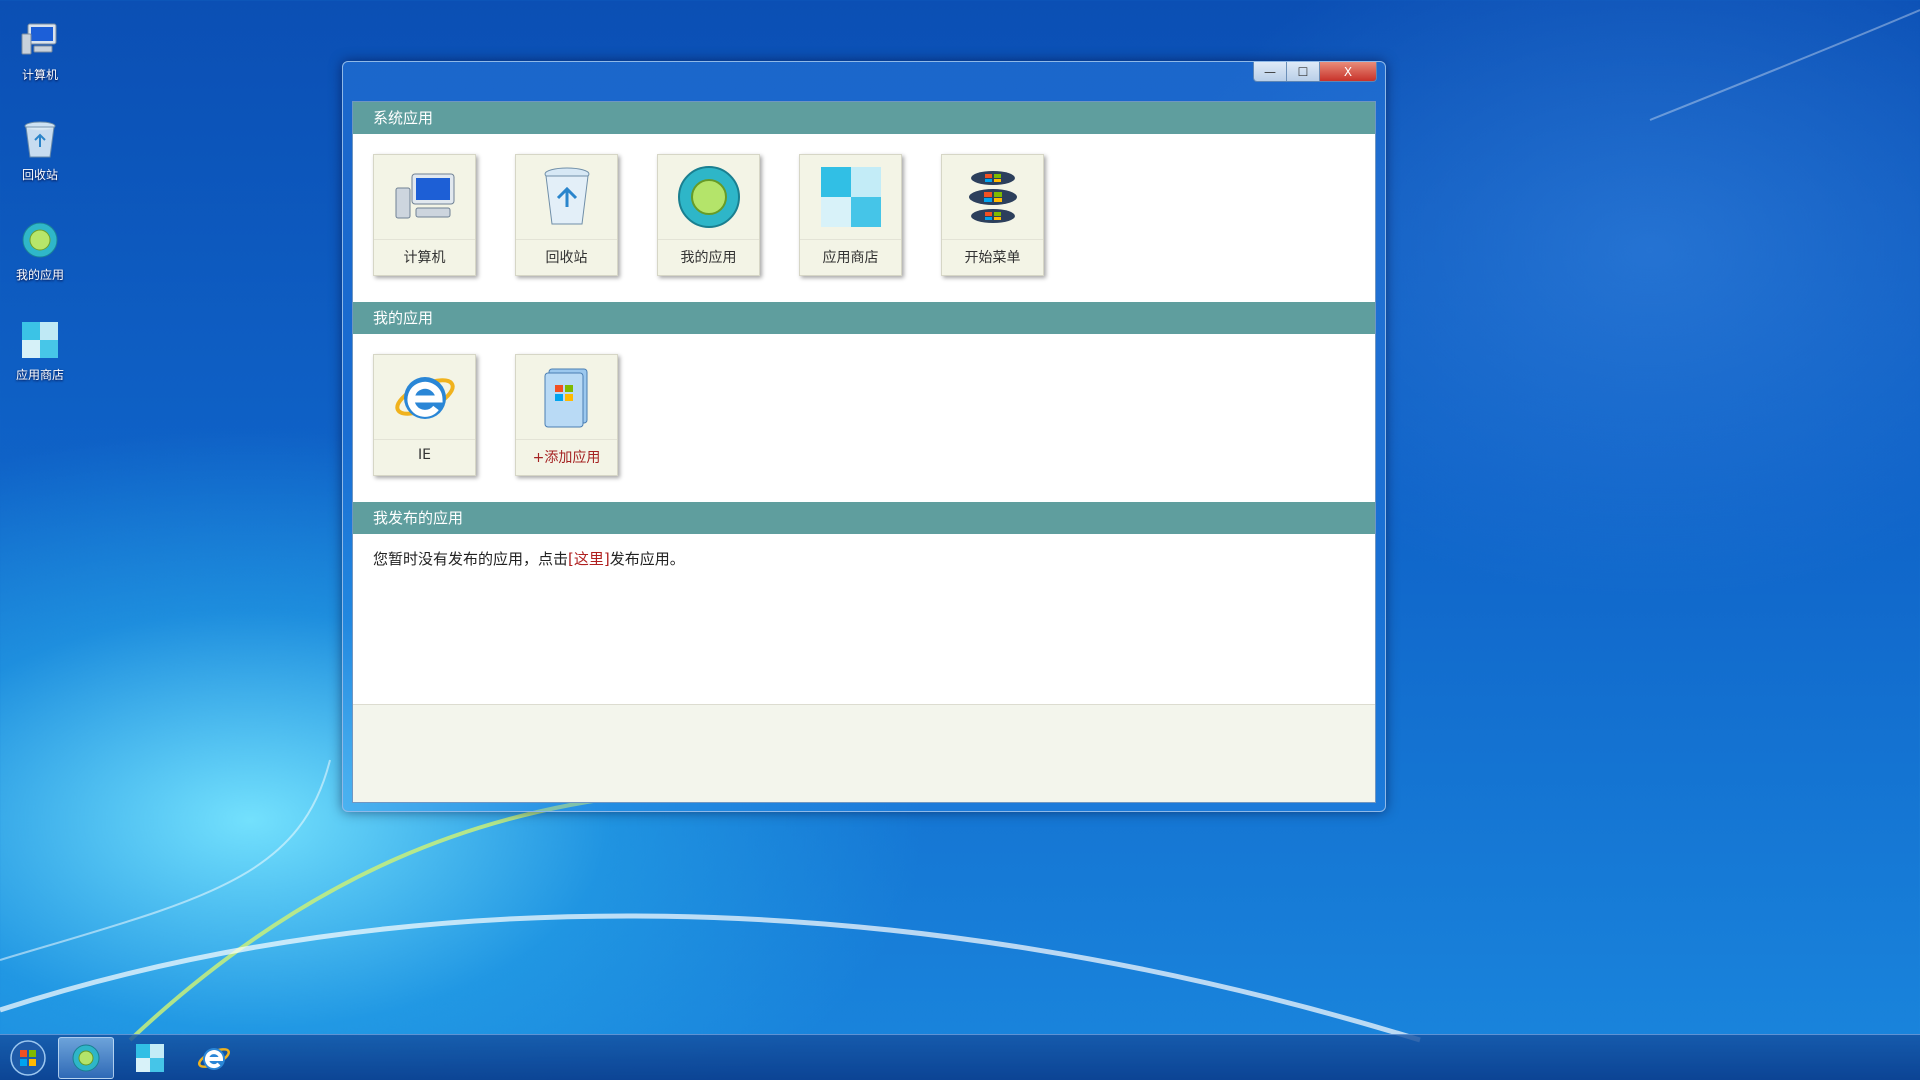 The height and width of the screenshot is (1080, 1920). What do you see at coordinates (424, 455) in the screenshot?
I see `app-tile-label: IE` at bounding box center [424, 455].